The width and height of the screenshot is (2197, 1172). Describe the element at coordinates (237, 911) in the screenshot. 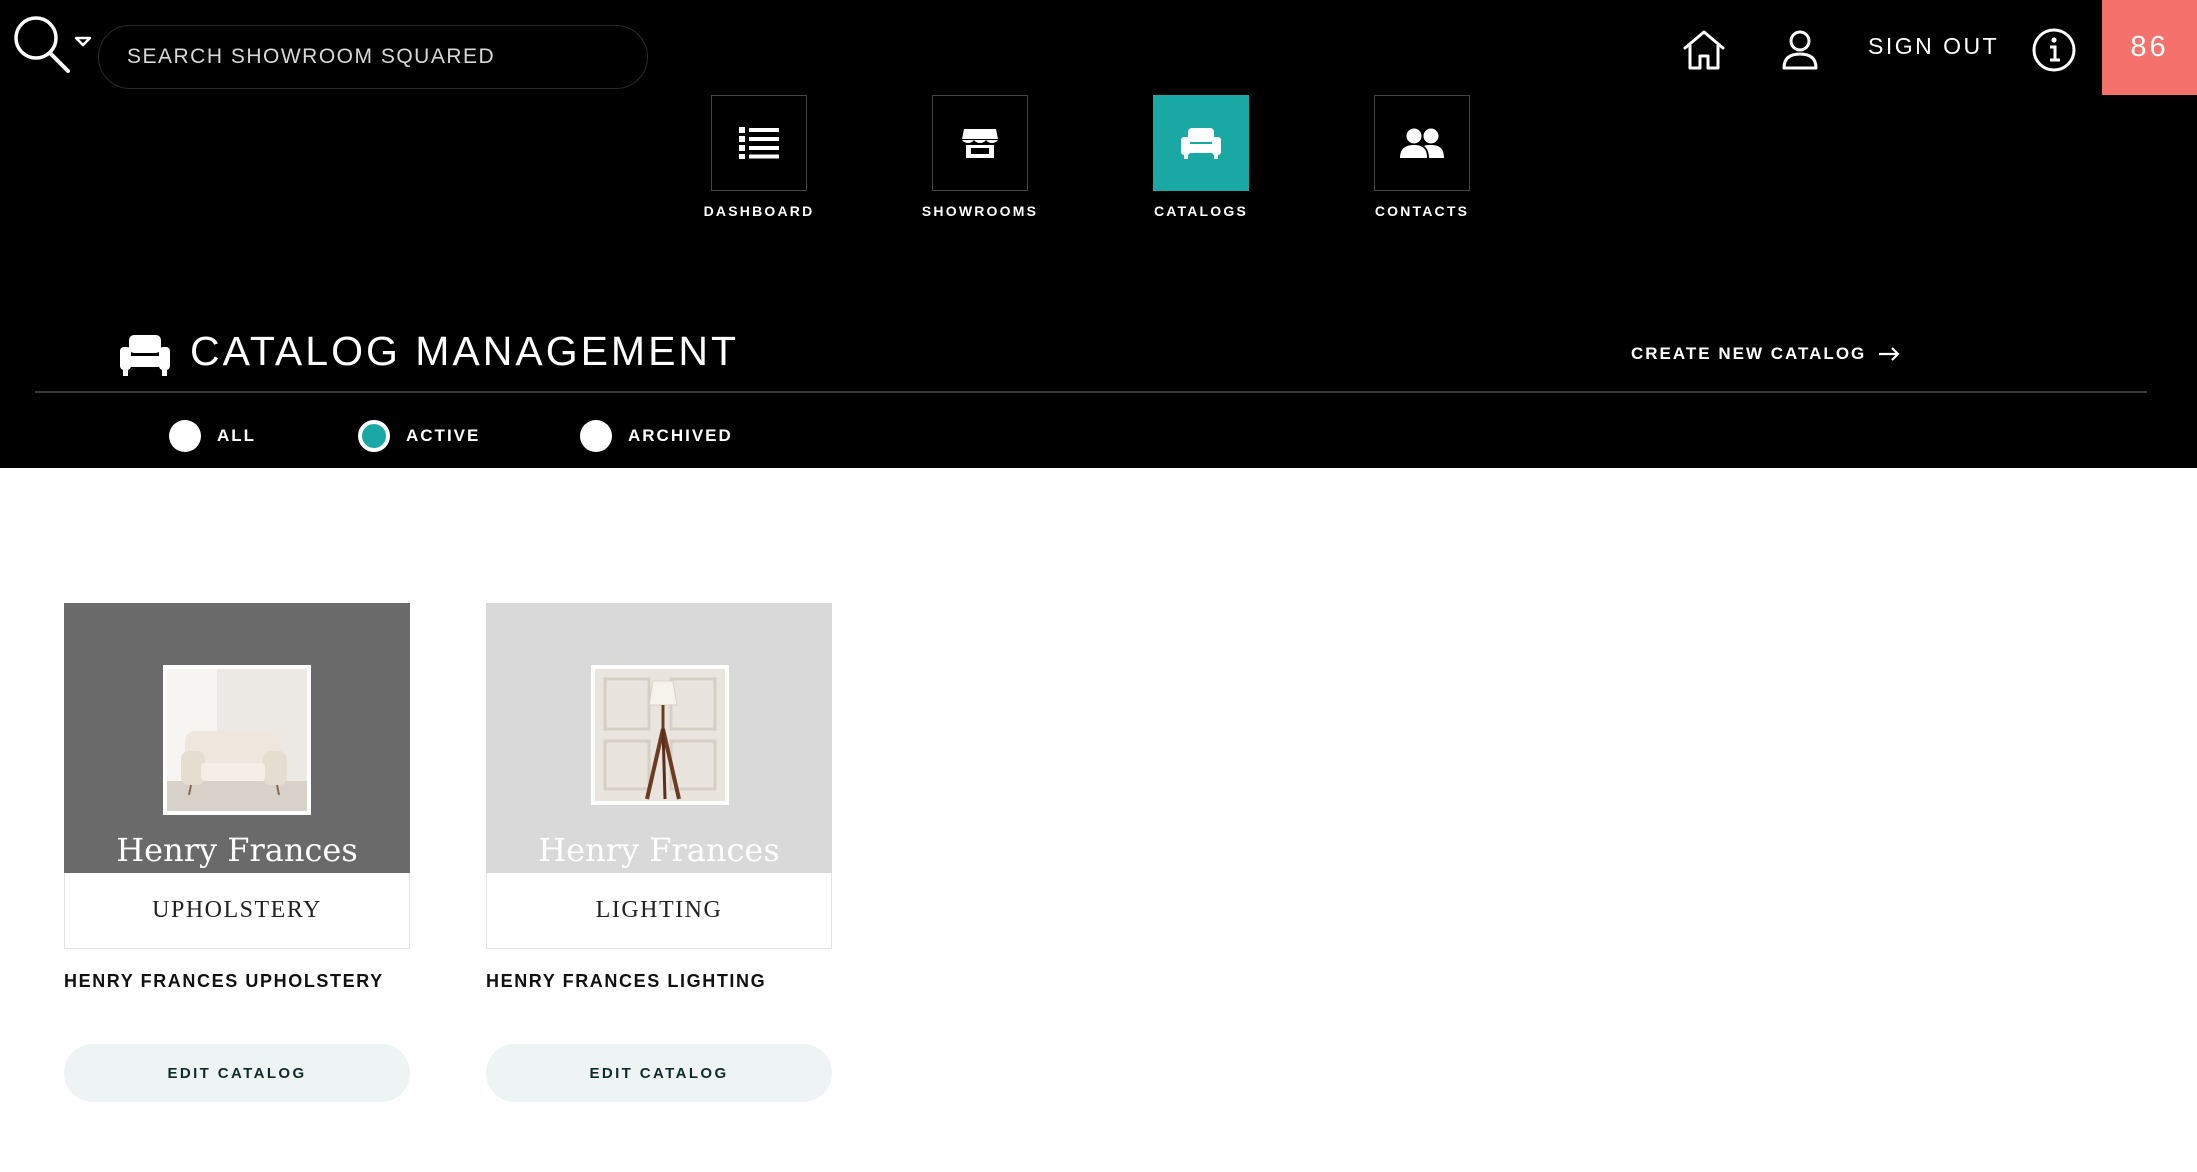

I see `catalog-subtitle: UPHOLSTERY` at that location.